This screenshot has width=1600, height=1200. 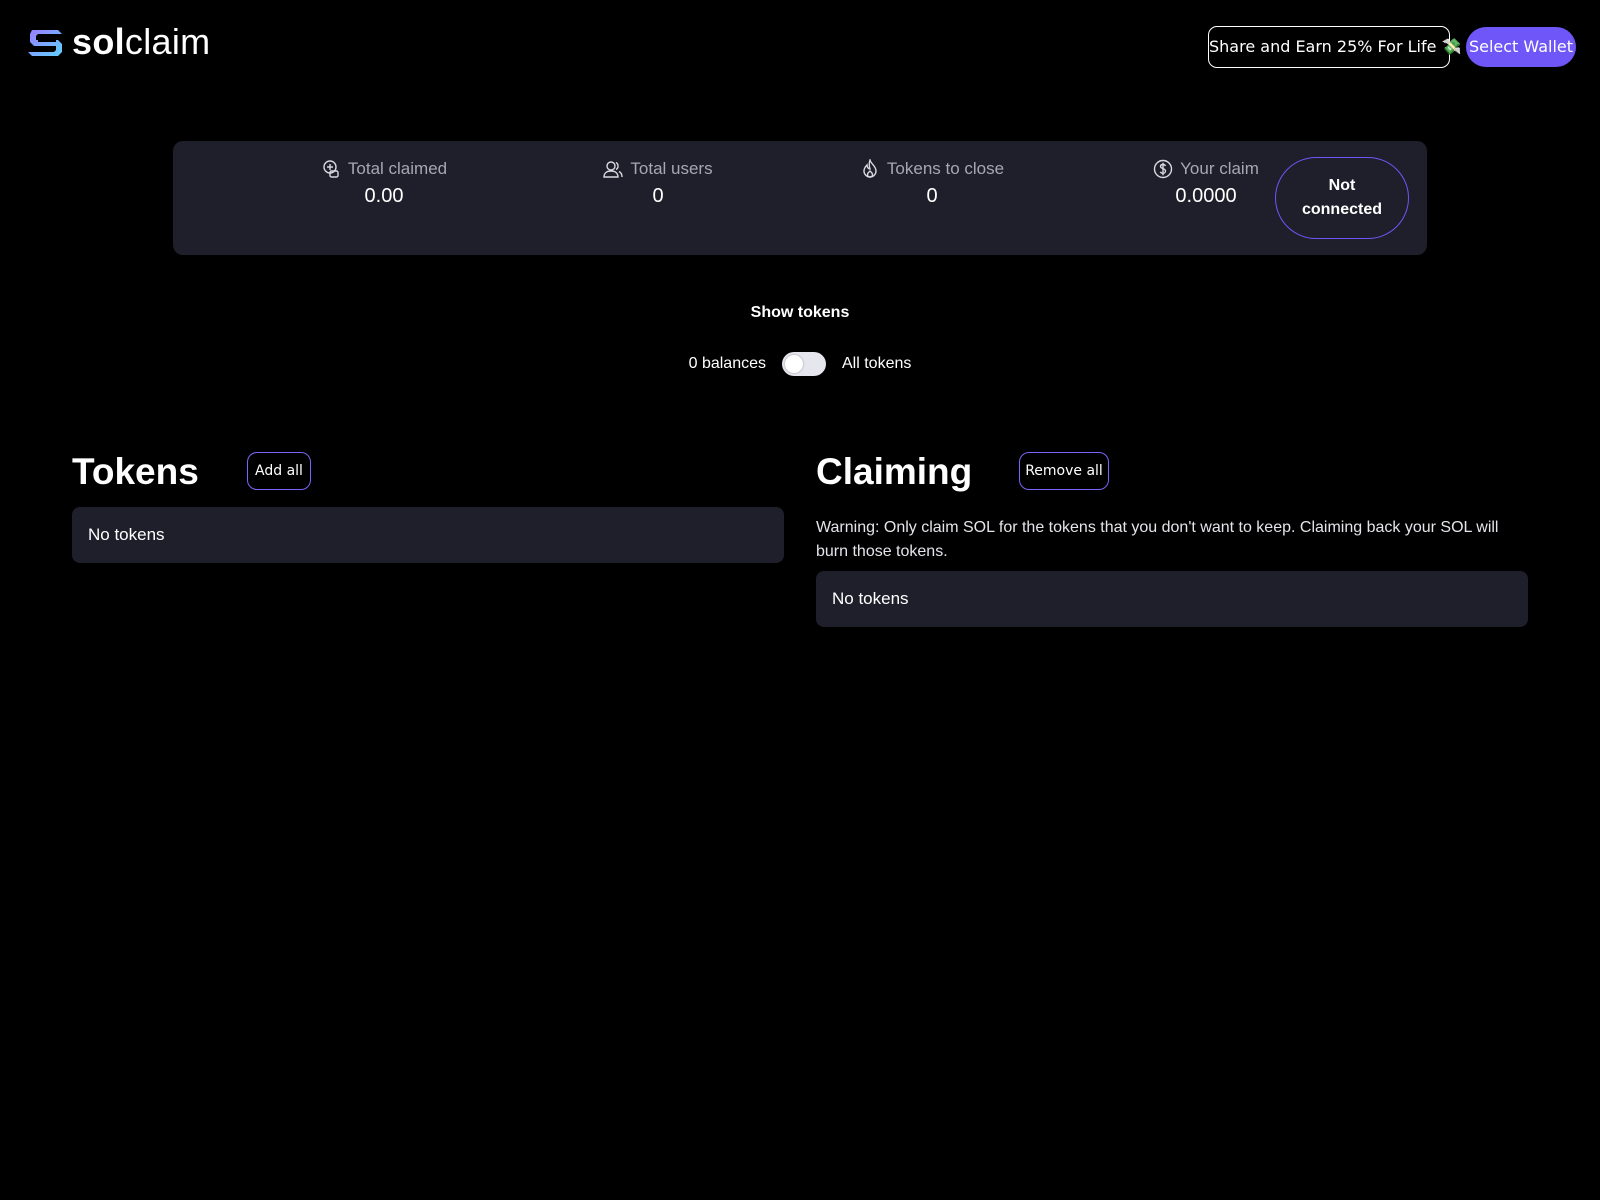 What do you see at coordinates (671, 168) in the screenshot?
I see `stat-label: Total users` at bounding box center [671, 168].